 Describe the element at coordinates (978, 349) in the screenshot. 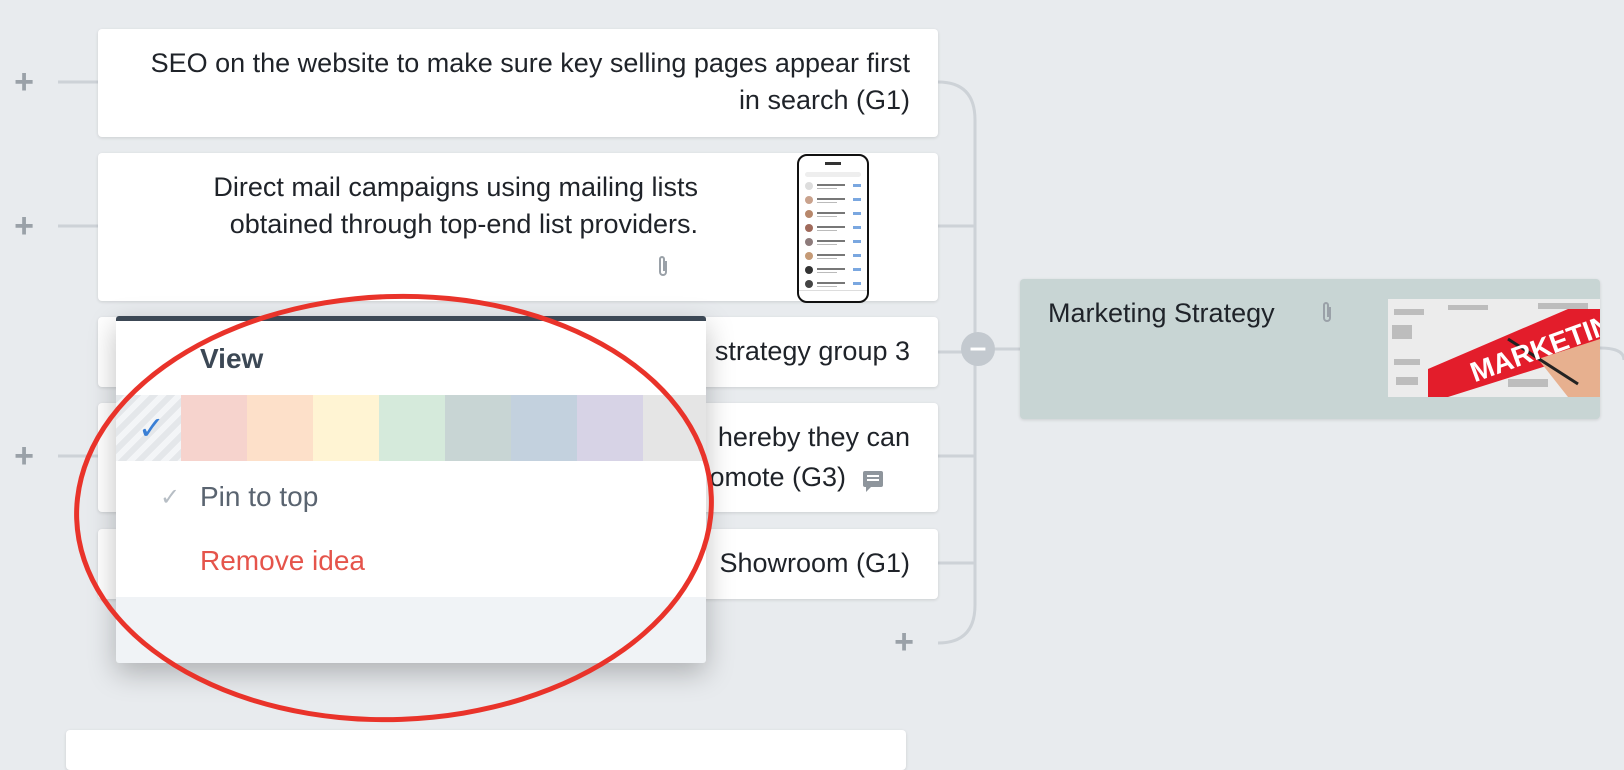

I see `minus-icon: –` at that location.